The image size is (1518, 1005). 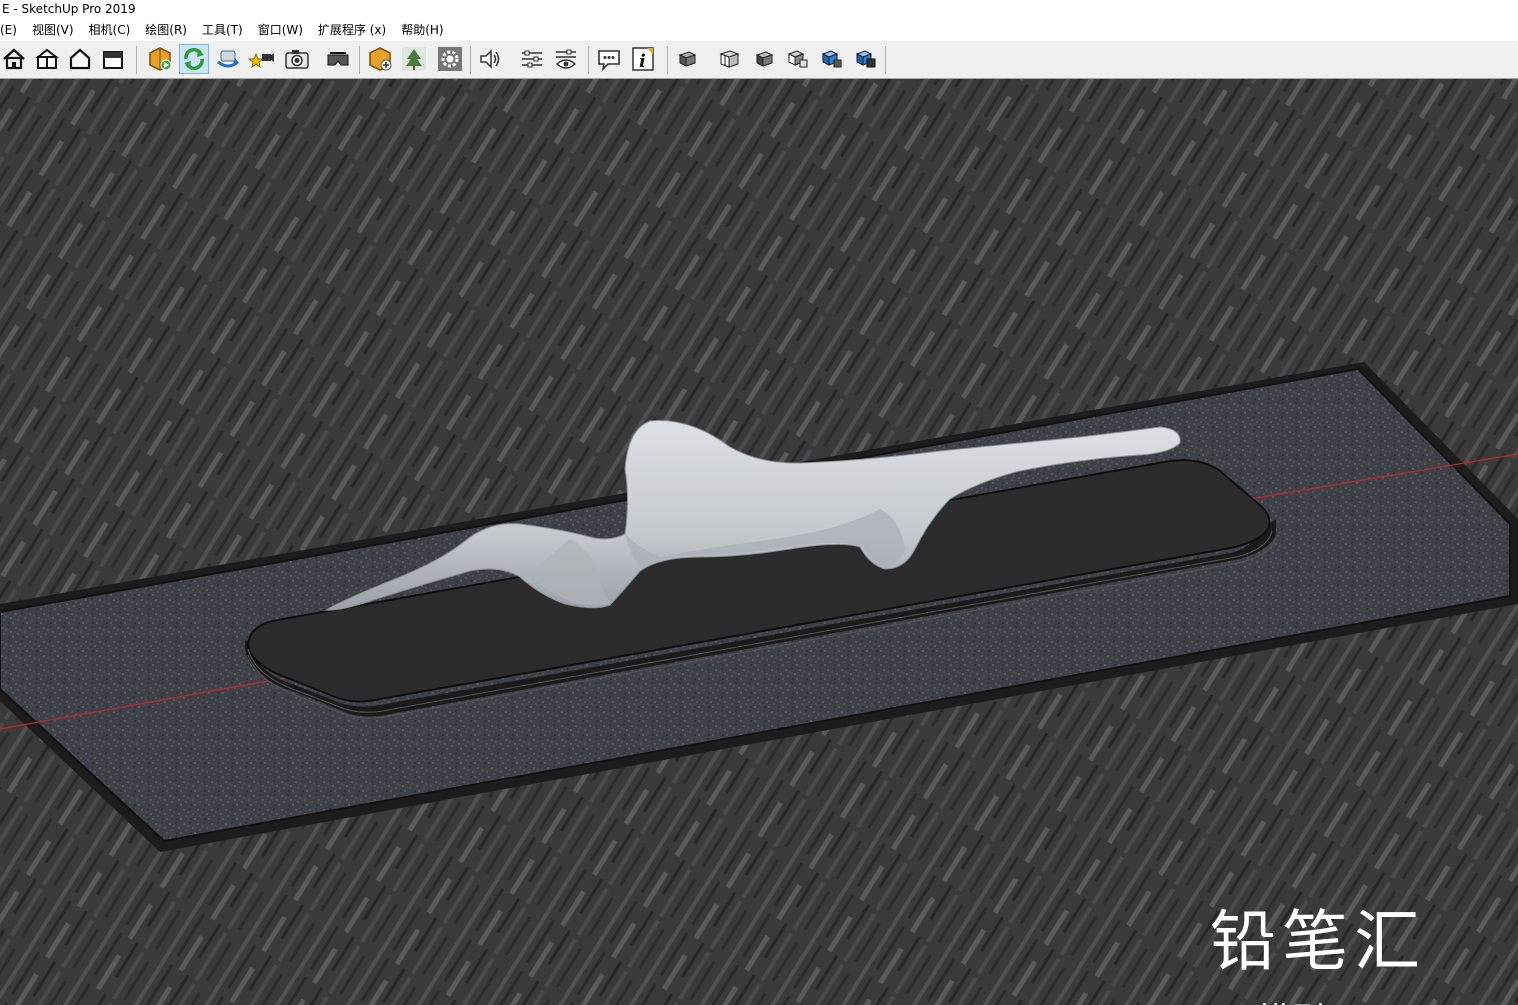 What do you see at coordinates (764, 59) in the screenshot?
I see `cube-copy-icon` at bounding box center [764, 59].